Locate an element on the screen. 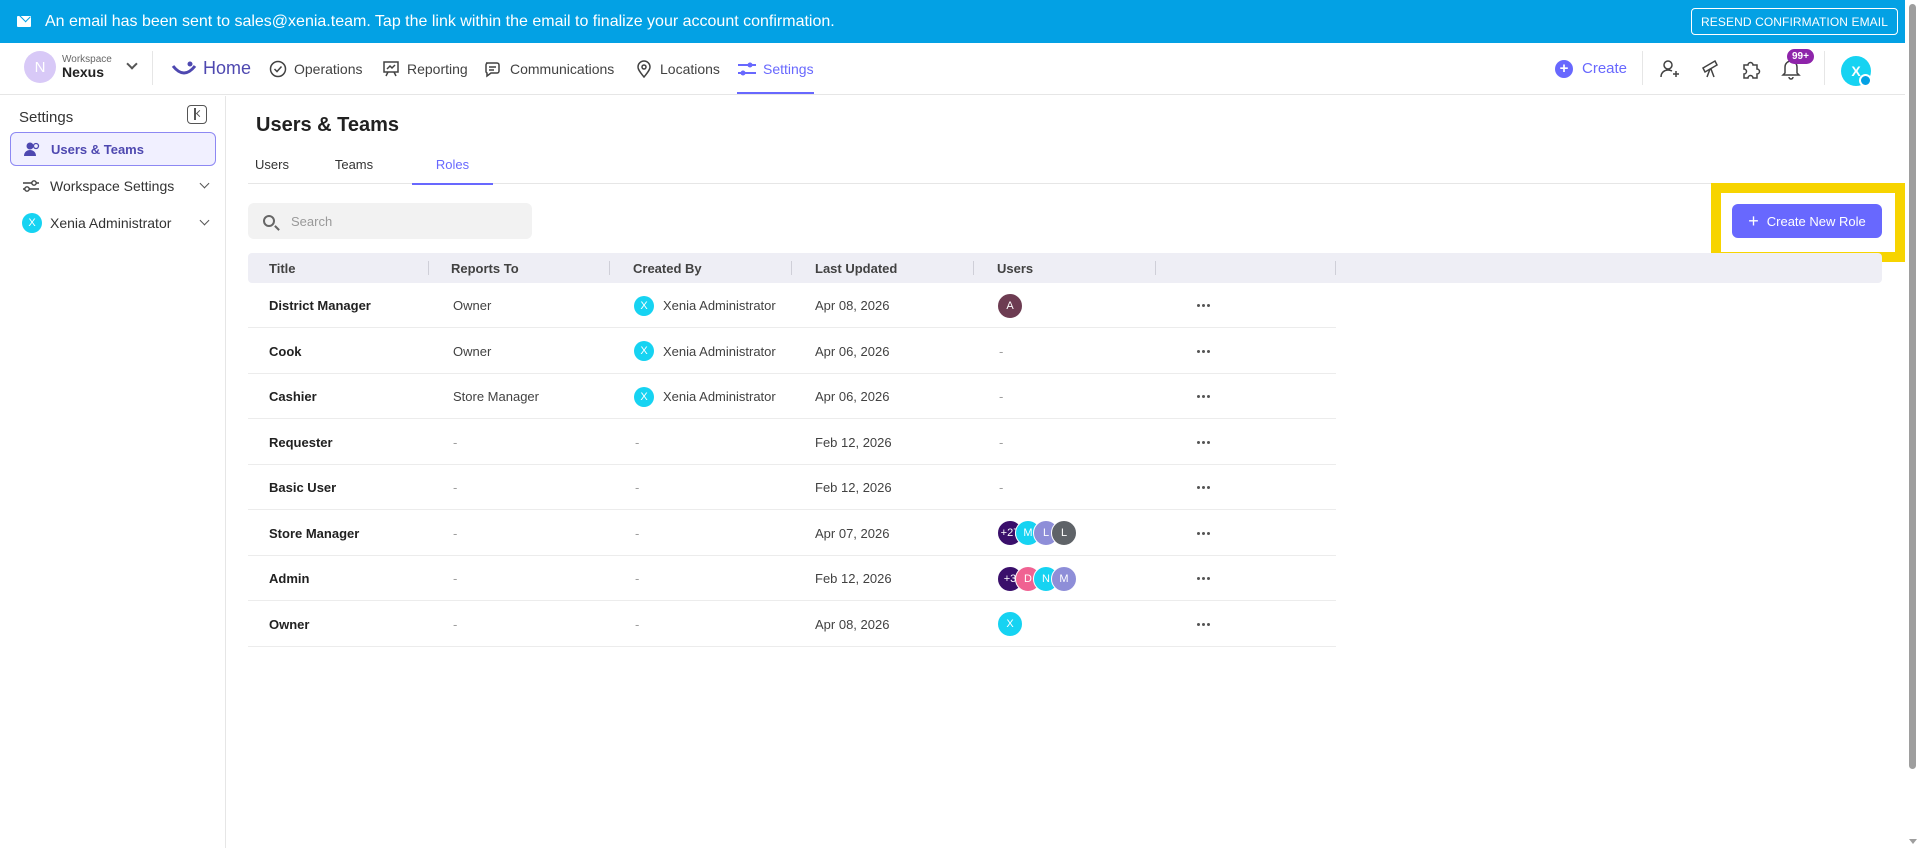 This screenshot has height=848, width=1920. reports-to: Store Manager is located at coordinates (496, 396).